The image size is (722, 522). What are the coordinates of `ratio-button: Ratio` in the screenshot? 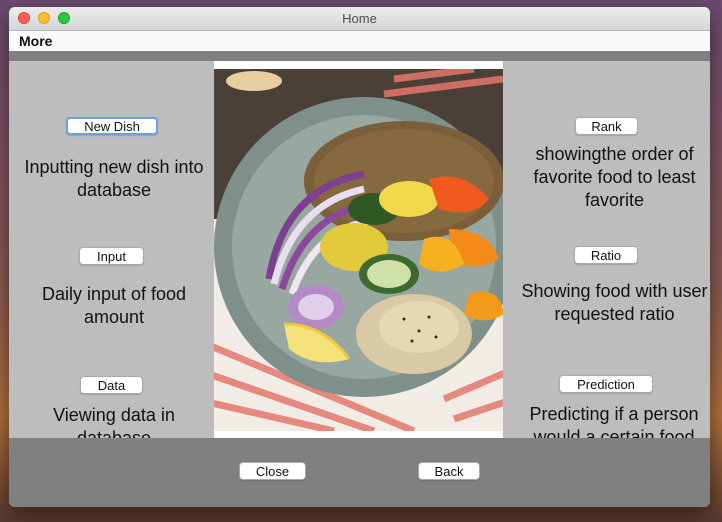 It's located at (606, 255).